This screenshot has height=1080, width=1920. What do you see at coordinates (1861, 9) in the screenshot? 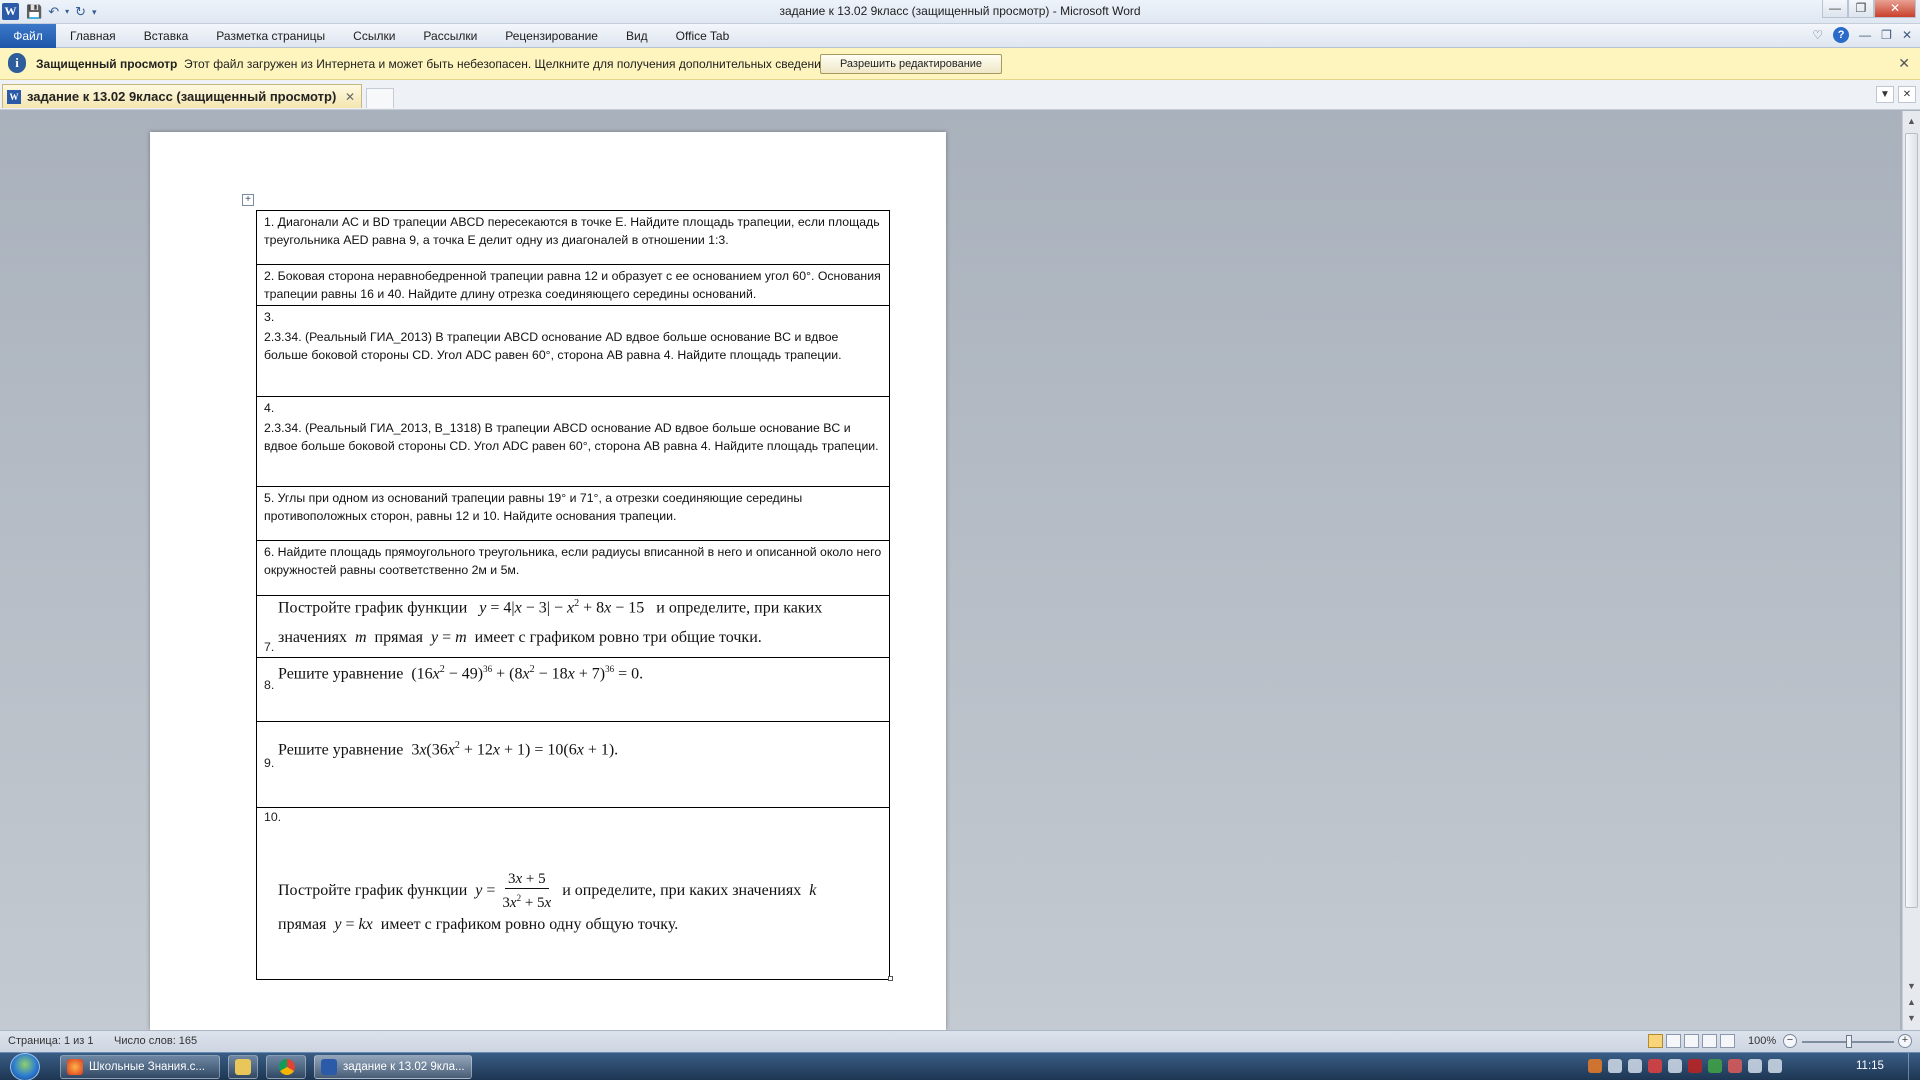
I see `restore-button: ❐` at bounding box center [1861, 9].